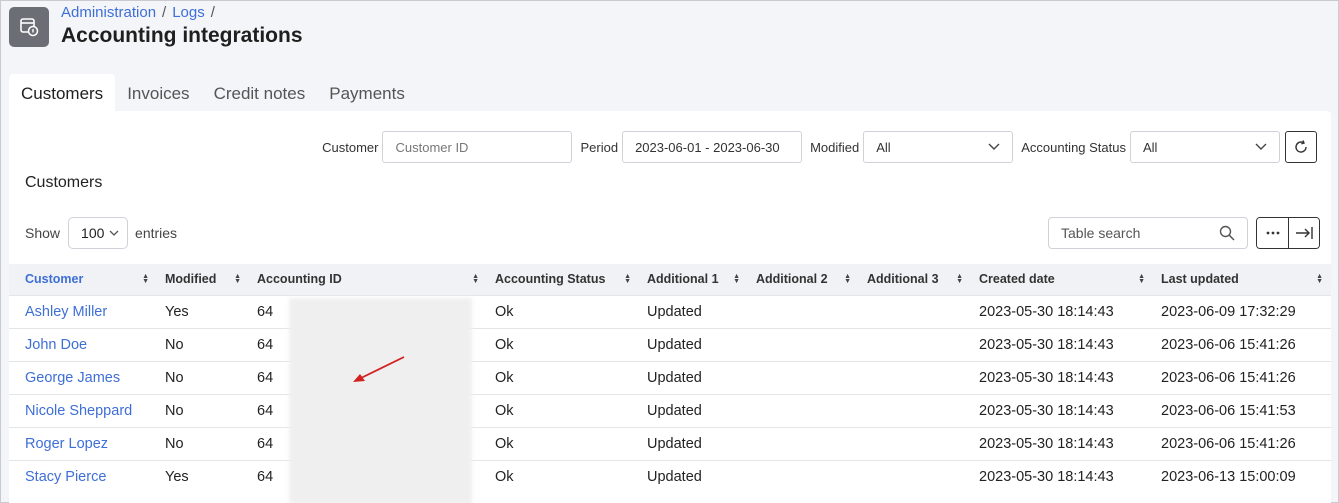  I want to click on col-modified: Modified ▲ ▼, so click(203, 279).